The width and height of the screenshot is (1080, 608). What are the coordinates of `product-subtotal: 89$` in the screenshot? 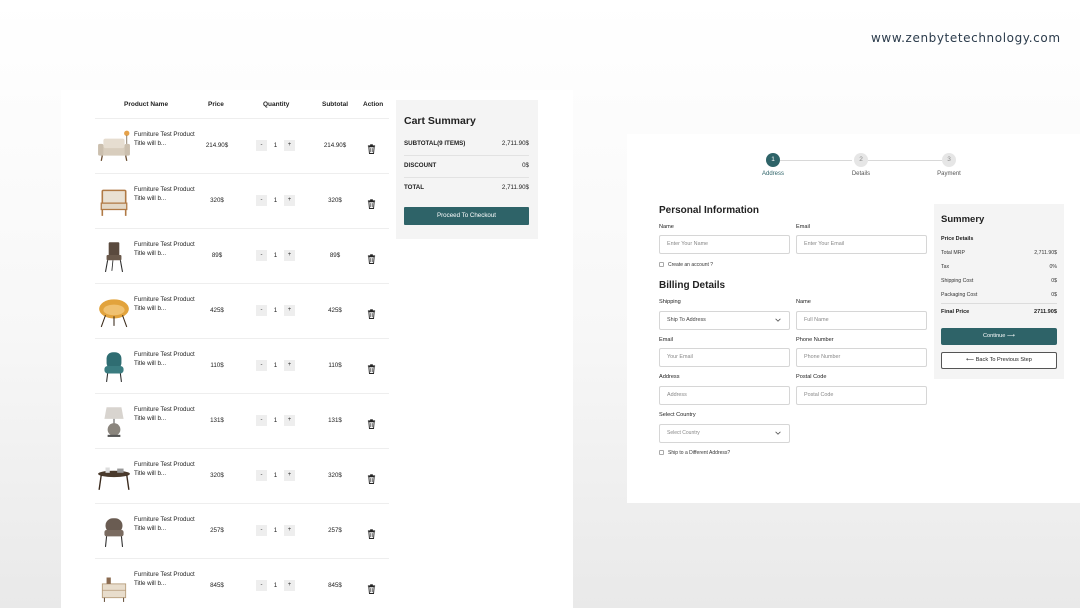 It's located at (335, 255).